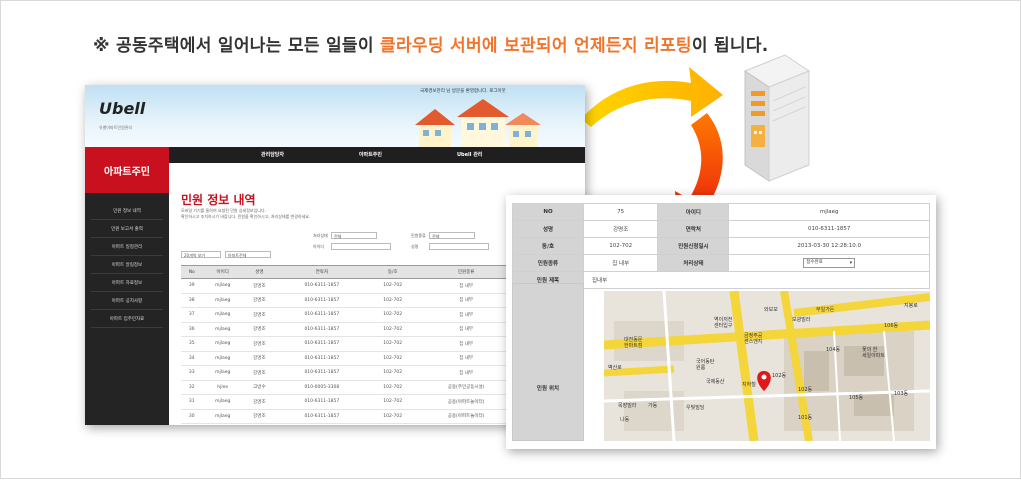  I want to click on map-label: 지봉로, so click(911, 305).